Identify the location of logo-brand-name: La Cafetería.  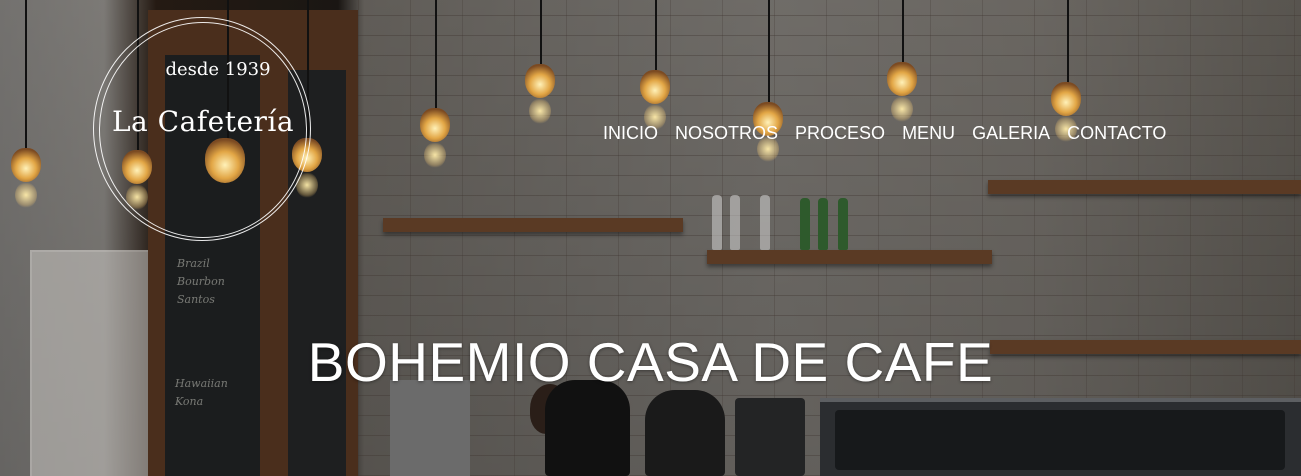
(203, 121).